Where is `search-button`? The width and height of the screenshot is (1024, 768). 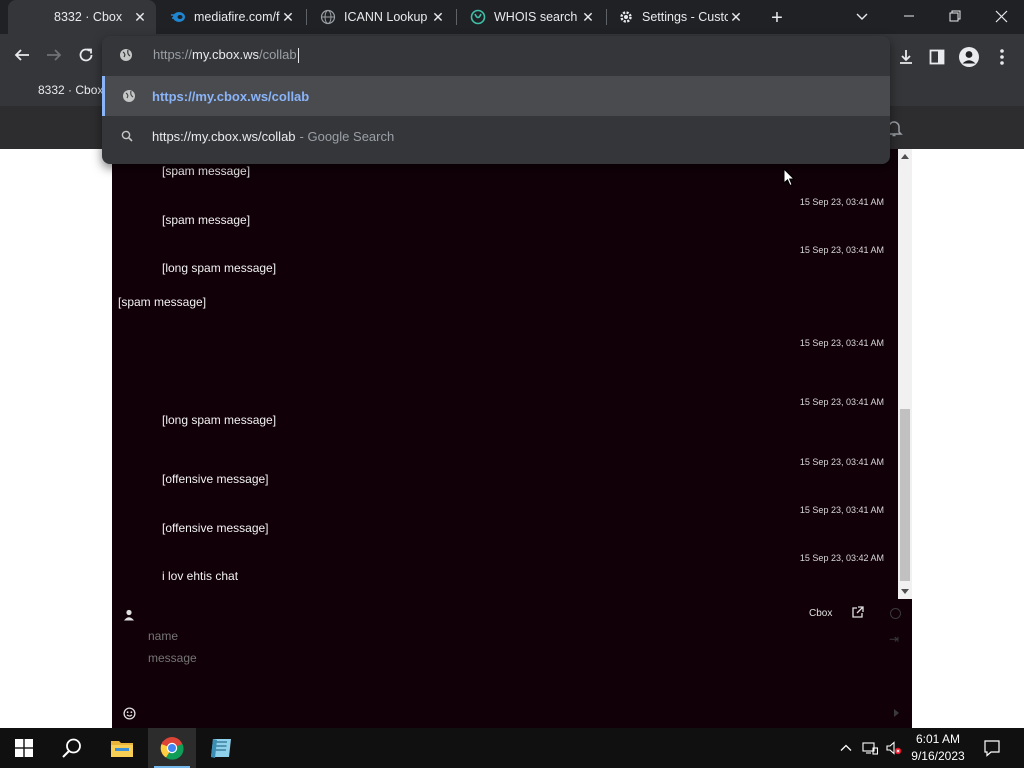
search-button is located at coordinates (72, 748).